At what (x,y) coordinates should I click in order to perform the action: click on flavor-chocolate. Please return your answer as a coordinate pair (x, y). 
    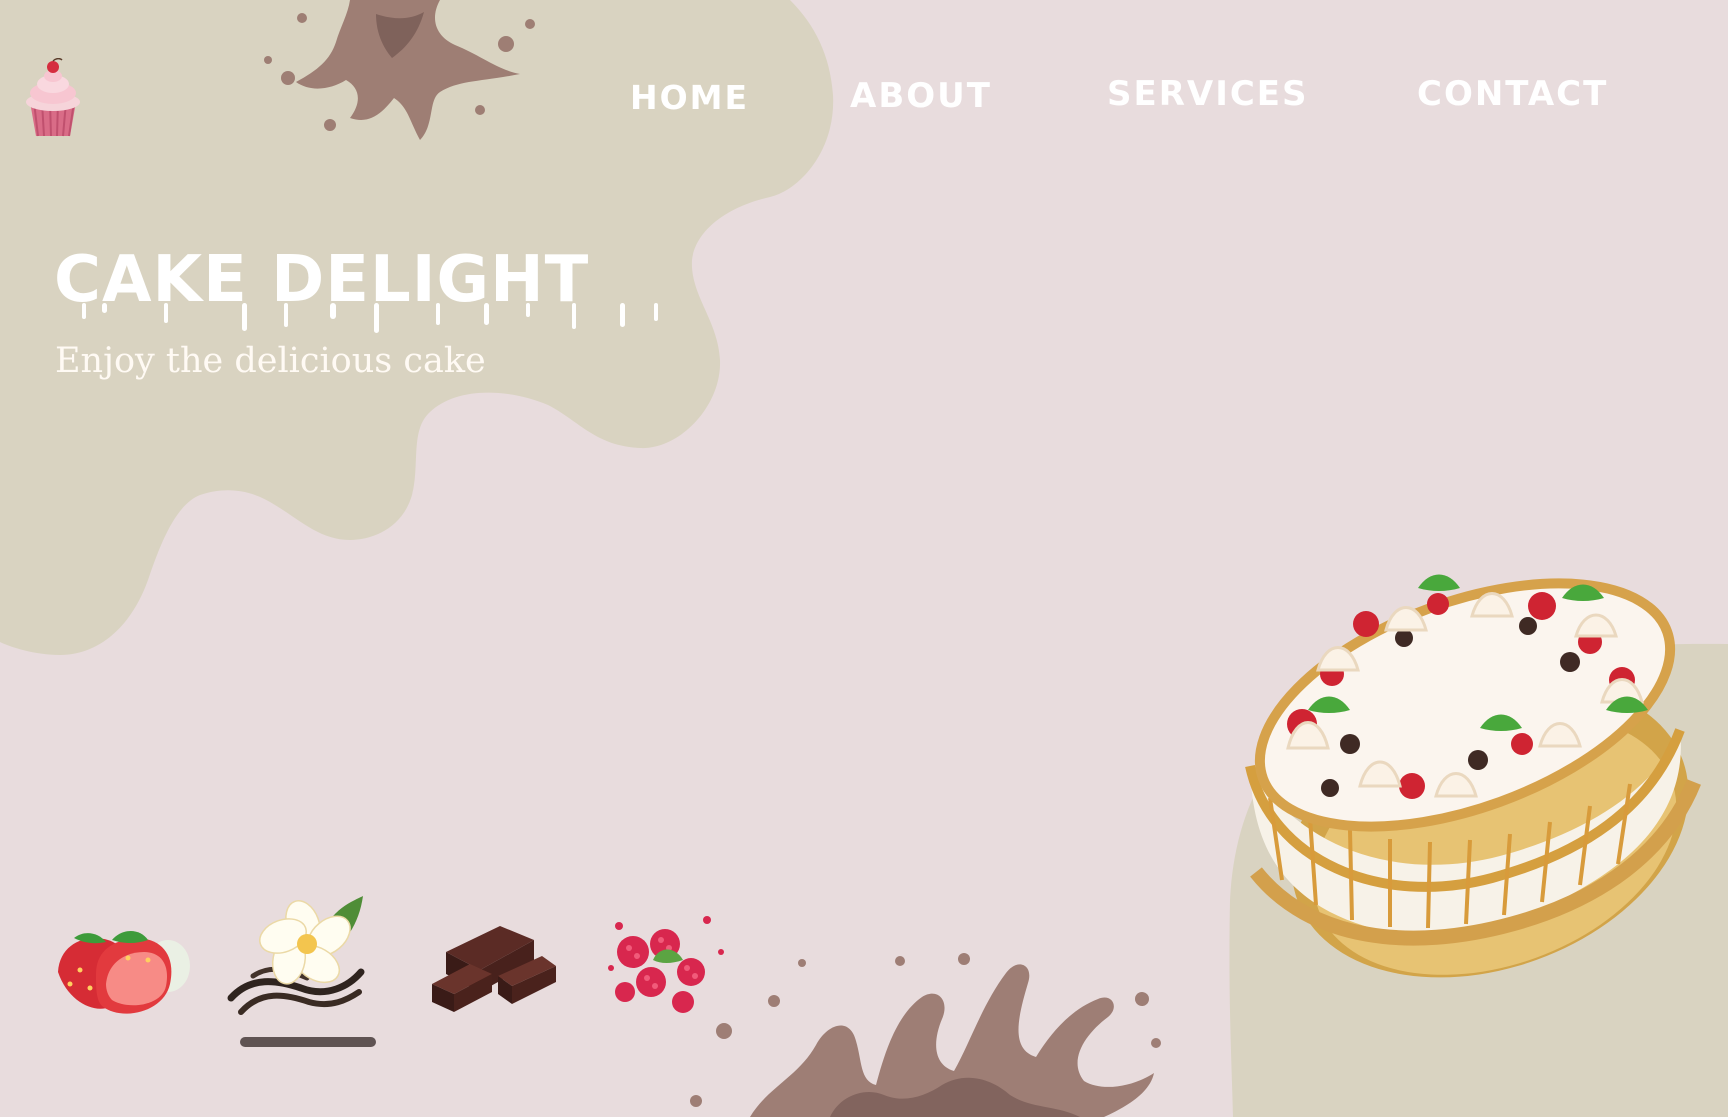
    Looking at the image, I should click on (492, 955).